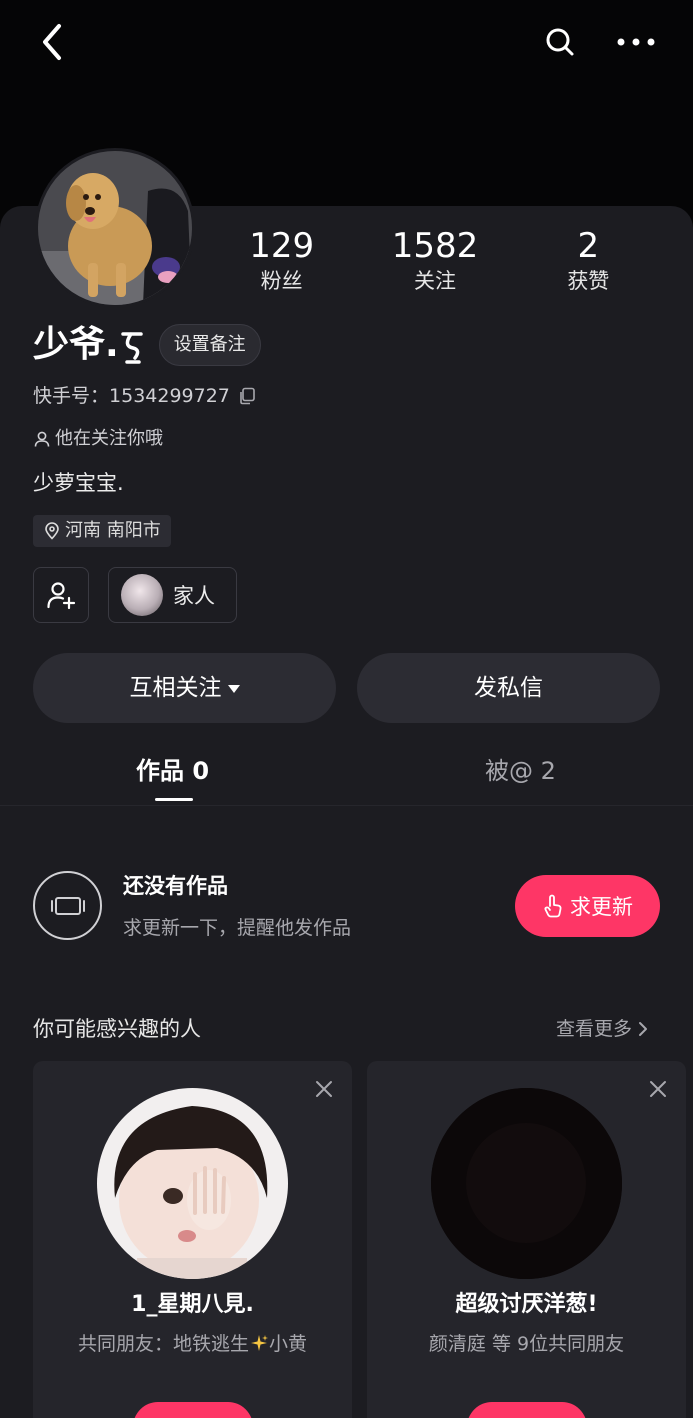 The height and width of the screenshot is (1418, 693). What do you see at coordinates (169, 396) in the screenshot?
I see `user-id-value: 1534299727` at bounding box center [169, 396].